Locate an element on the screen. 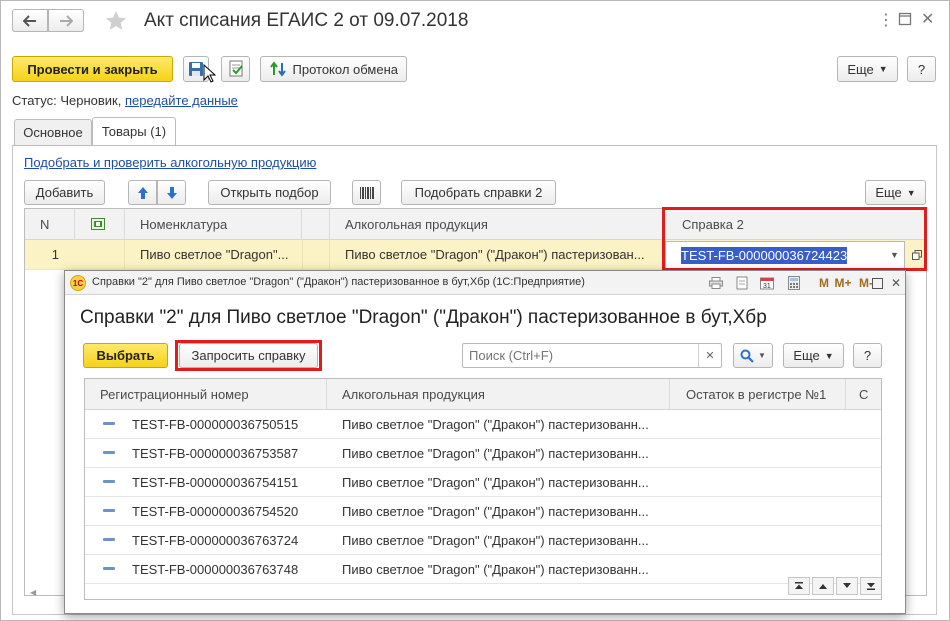 This screenshot has height=621, width=950. post-button is located at coordinates (235, 69).